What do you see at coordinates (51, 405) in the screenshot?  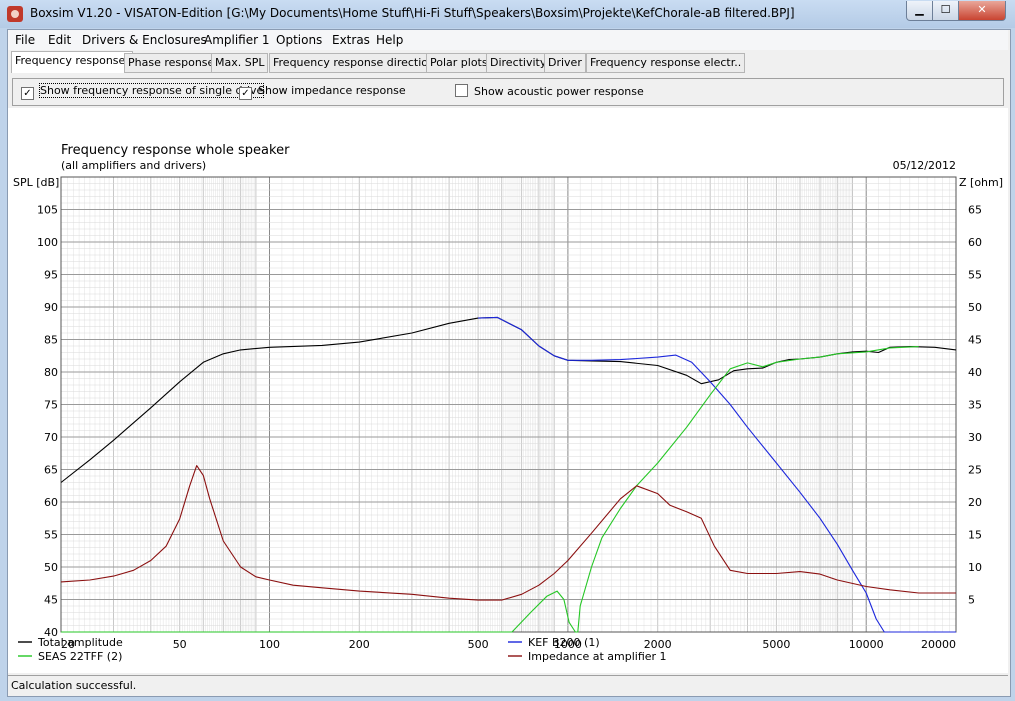 I see `y-tick-label: 75` at bounding box center [51, 405].